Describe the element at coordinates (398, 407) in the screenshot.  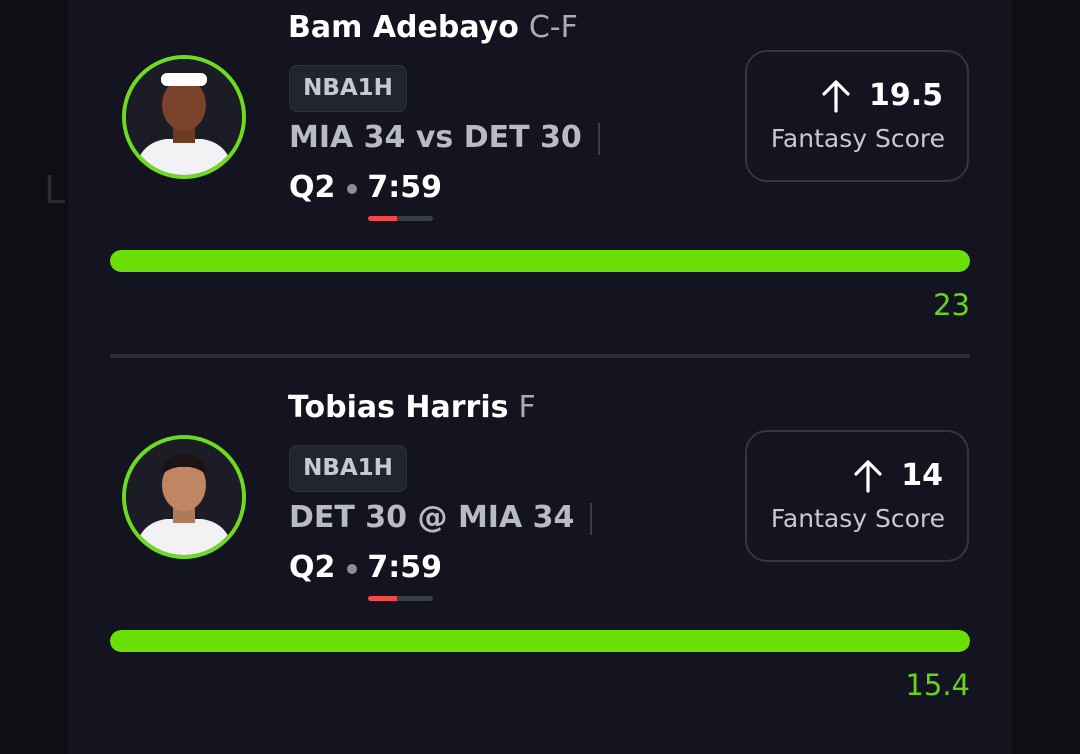
I see `player-name-text: Tobias Harris` at that location.